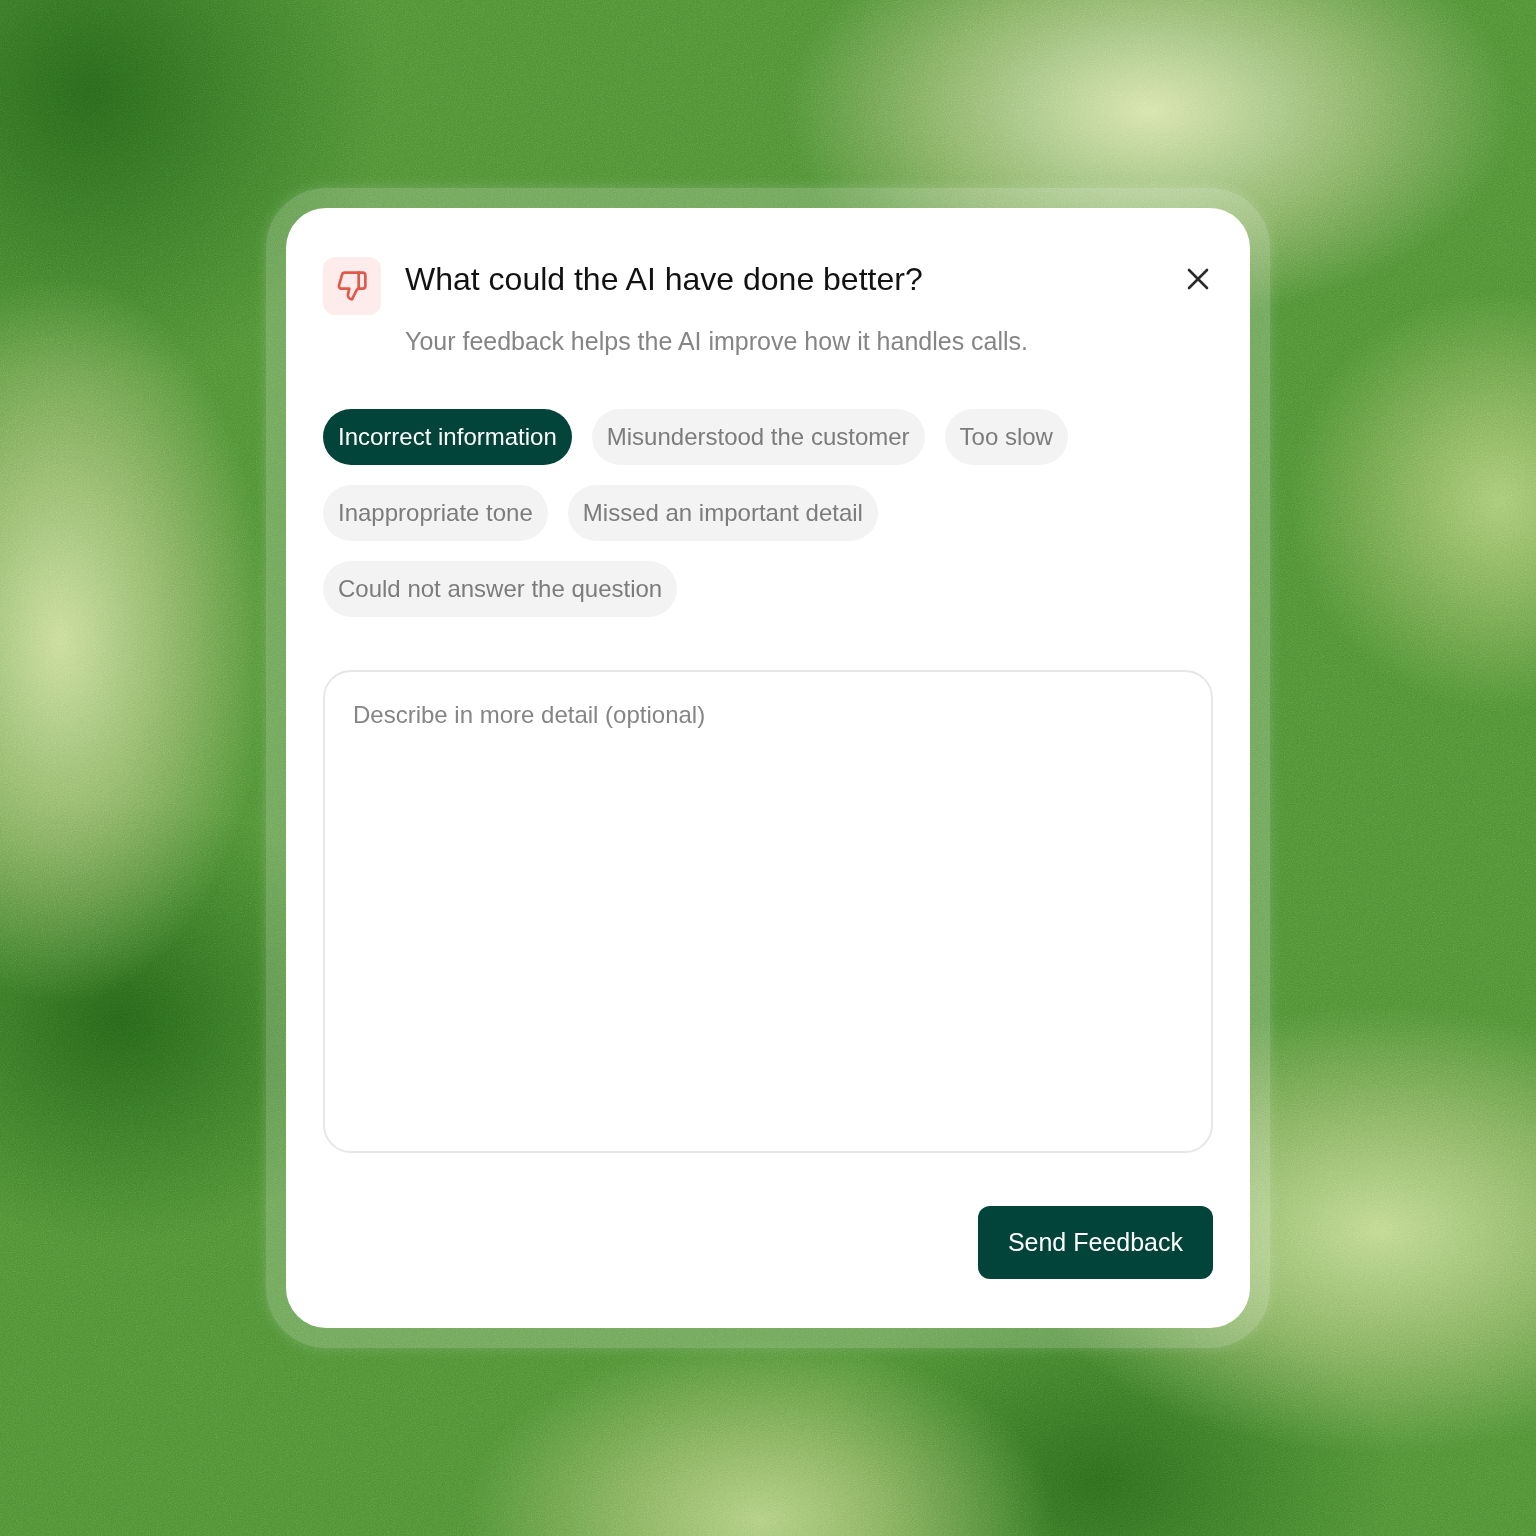 This screenshot has width=1536, height=1536. I want to click on reason-chip: Missed an important detail, so click(722, 513).